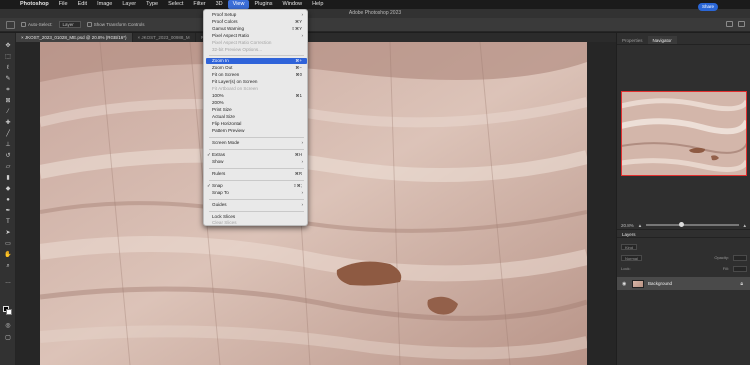  I want to click on tab-document-2: × JKOST_2023_00988_M, so click(164, 37).